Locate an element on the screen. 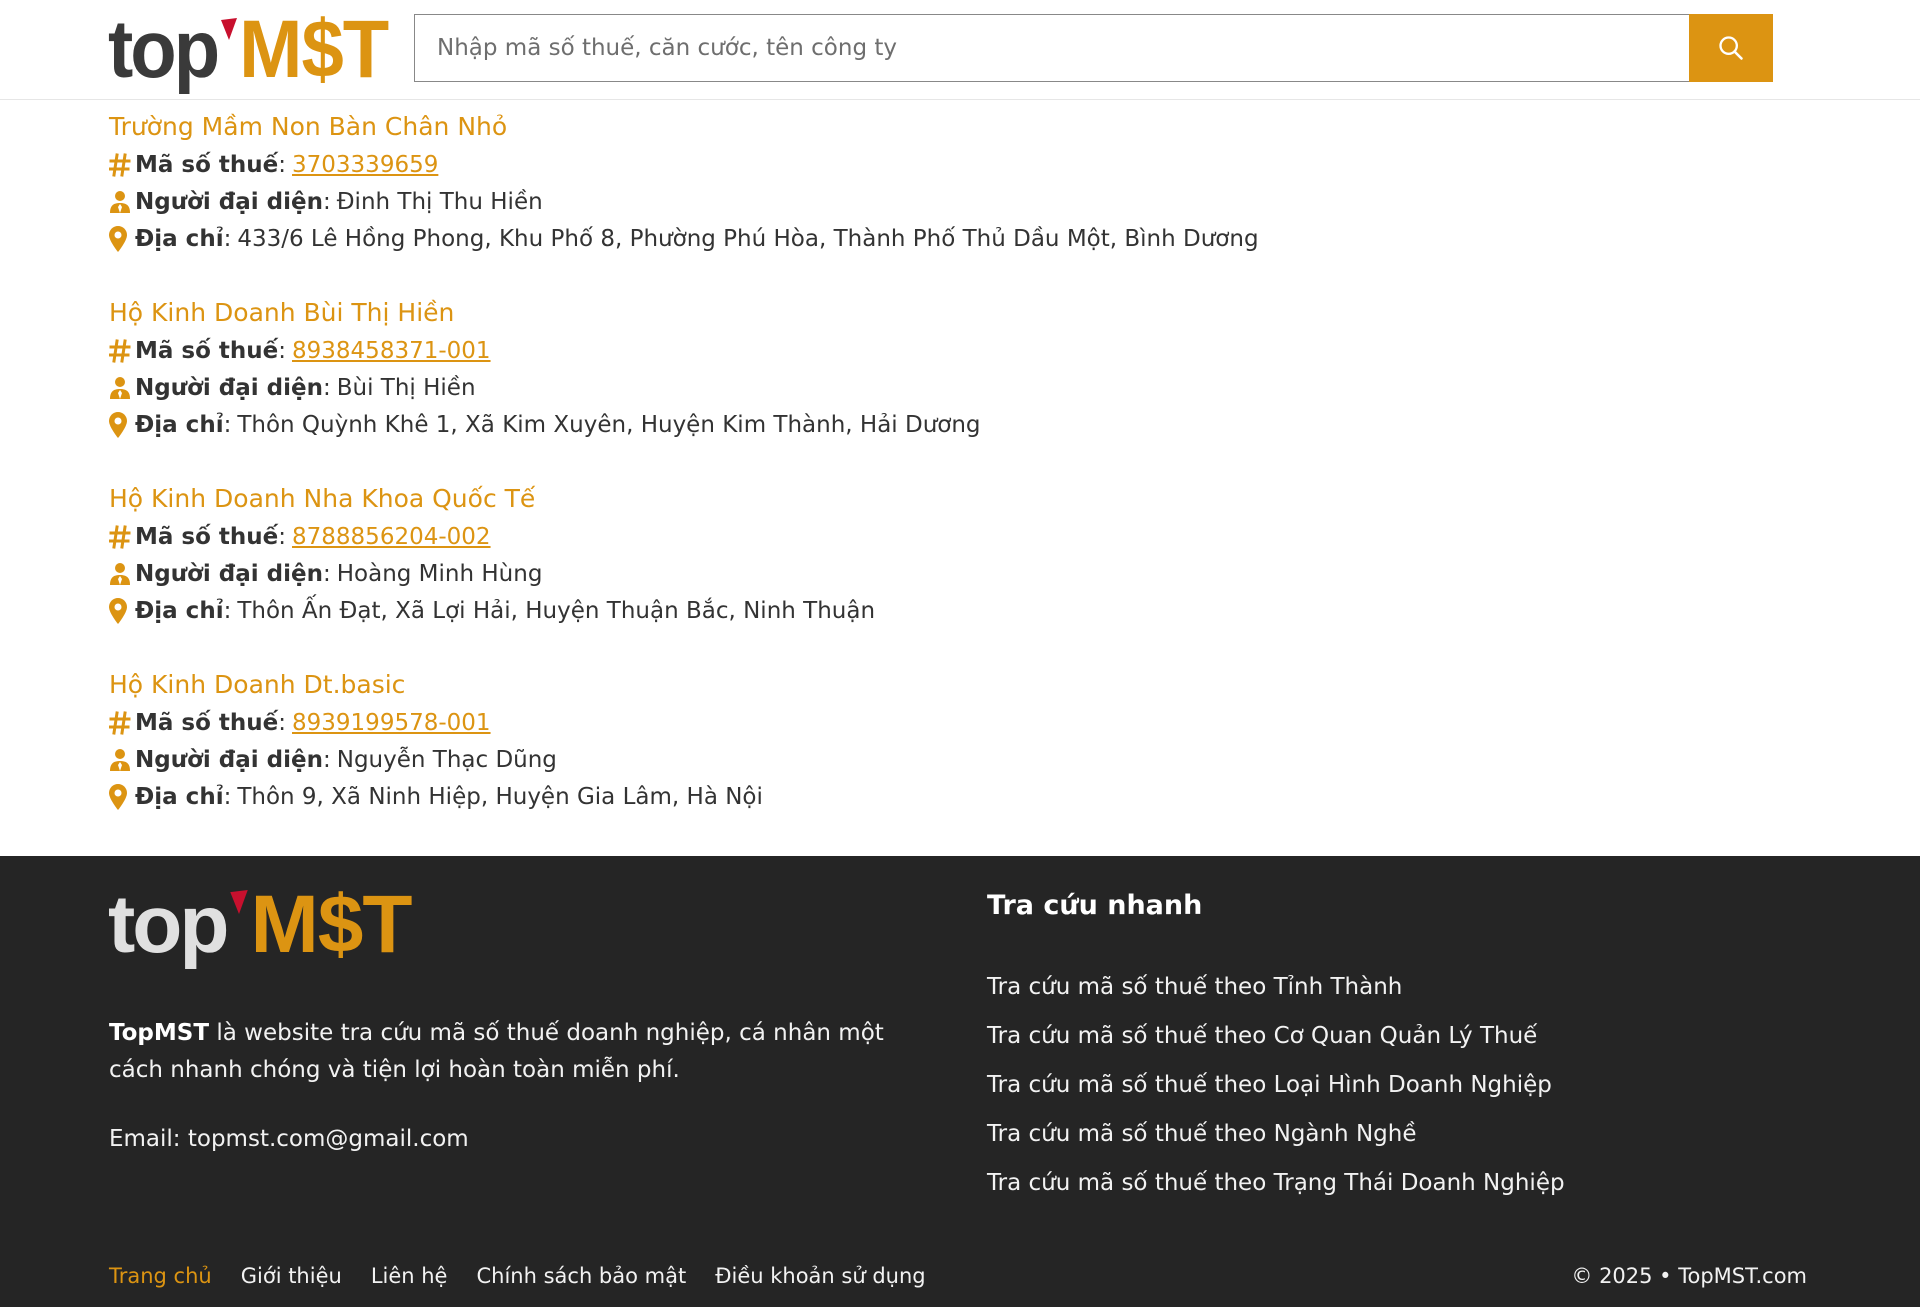 This screenshot has height=1307, width=1920. footer-logo: top M$T is located at coordinates (260, 924).